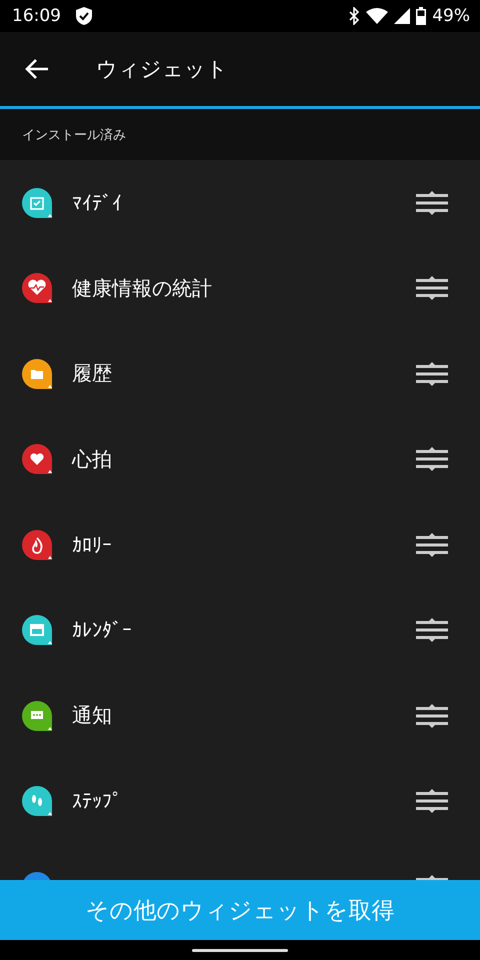  I want to click on widget-name: ｶﾛﾘｰ, so click(92, 544).